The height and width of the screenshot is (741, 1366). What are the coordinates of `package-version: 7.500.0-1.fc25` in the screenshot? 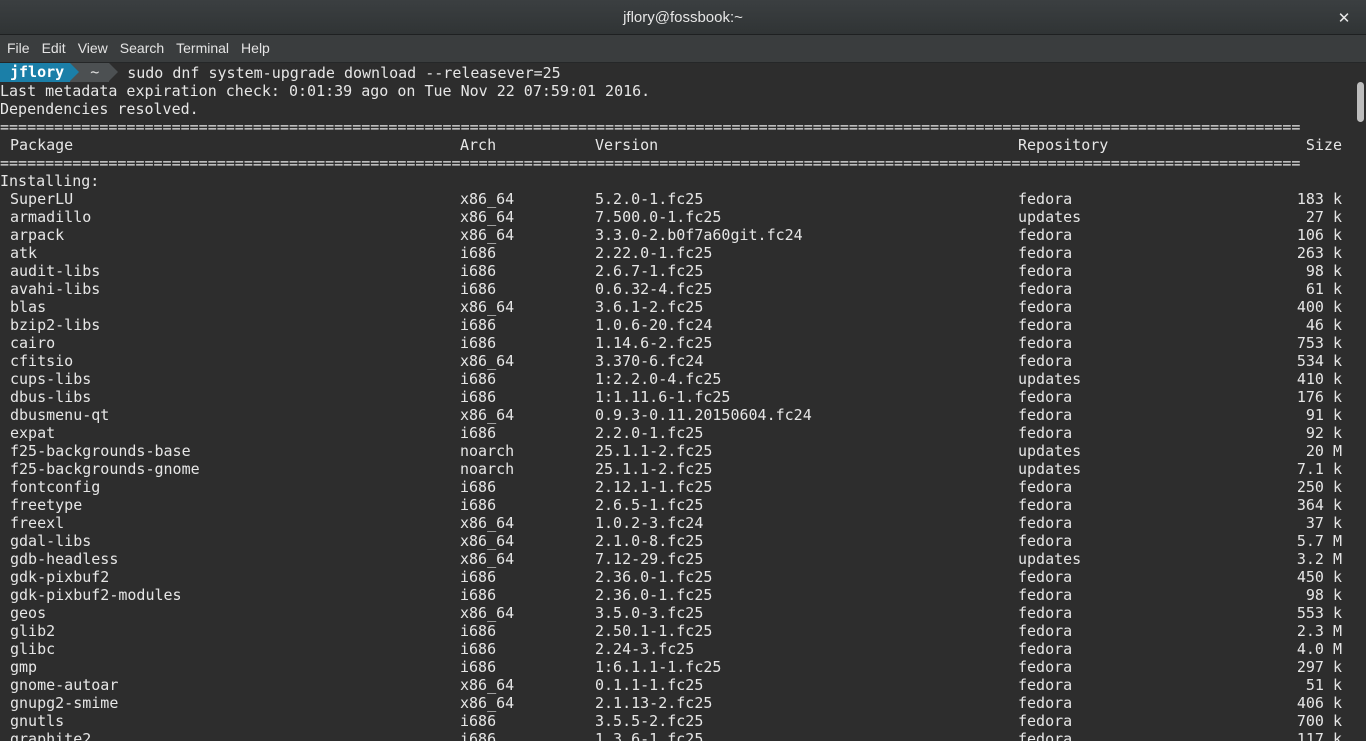 It's located at (658, 217).